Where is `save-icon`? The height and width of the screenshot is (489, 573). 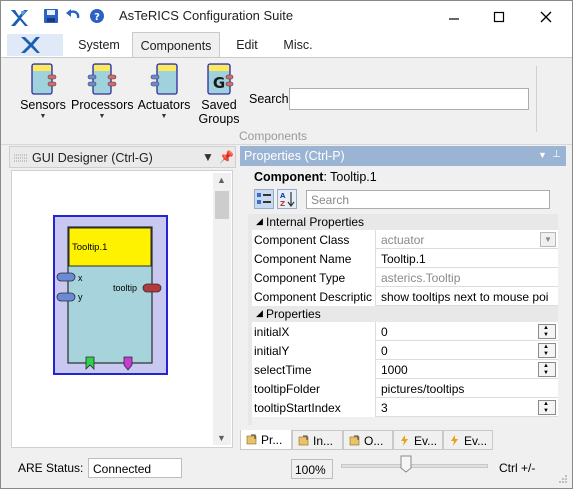
save-icon is located at coordinates (51, 16).